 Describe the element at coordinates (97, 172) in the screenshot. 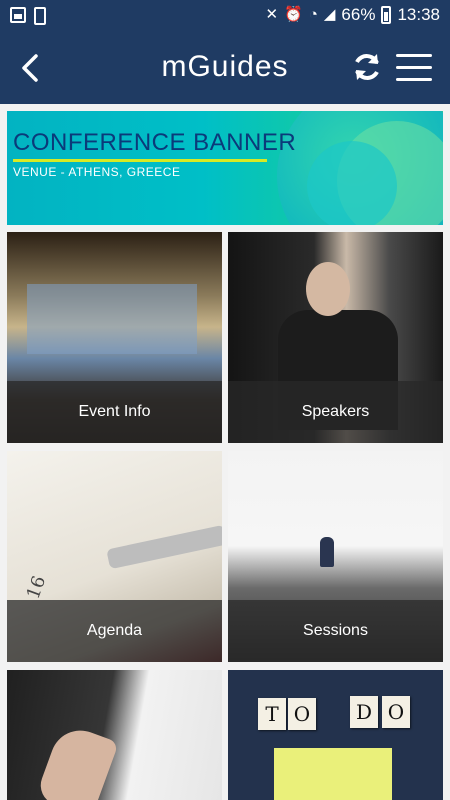

I see `banner-subtitle: VENUE - ATHENS, GREECE` at that location.